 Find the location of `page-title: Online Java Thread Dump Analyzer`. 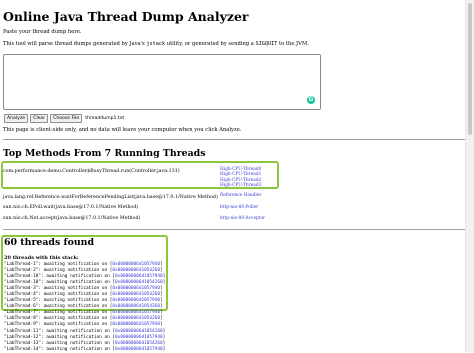

page-title: Online Java Thread Dump Analyzer is located at coordinates (126, 16).